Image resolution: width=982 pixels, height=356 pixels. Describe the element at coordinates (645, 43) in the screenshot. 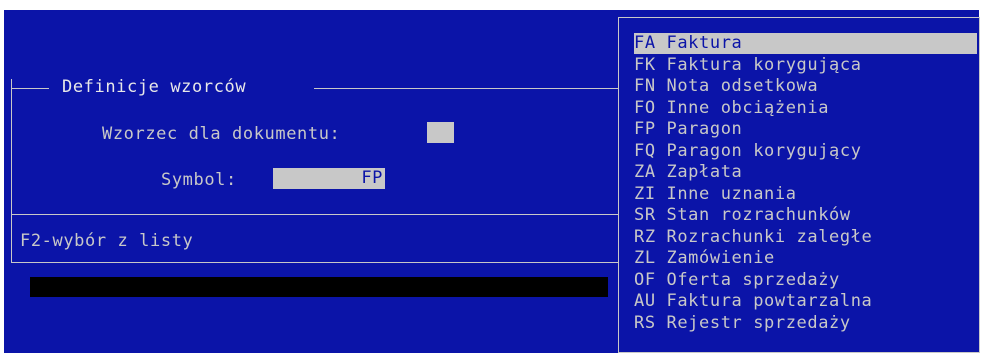

I see `list-item-code: FA` at that location.